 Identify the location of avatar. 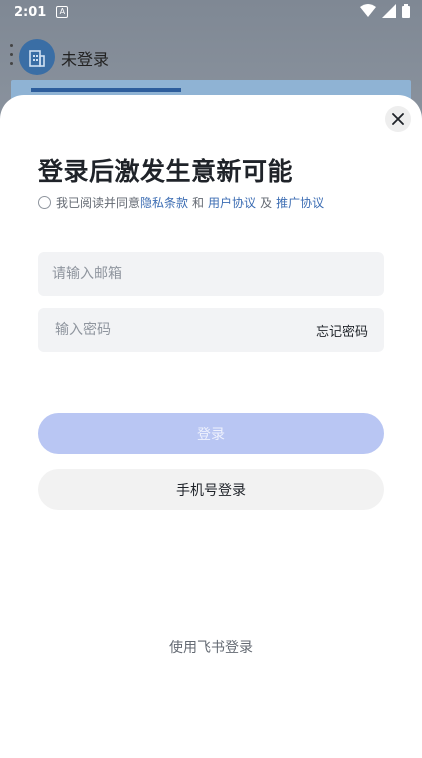
(37, 57).